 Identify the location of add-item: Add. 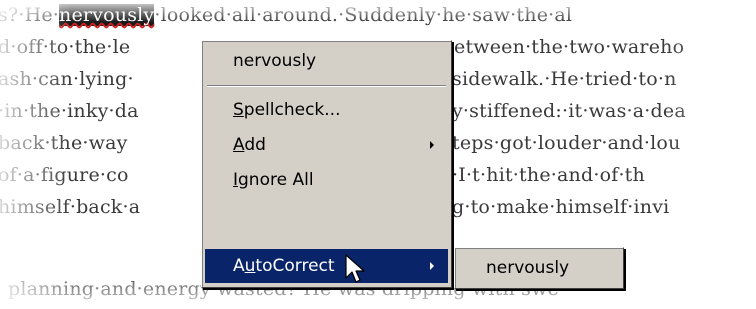
(326, 145).